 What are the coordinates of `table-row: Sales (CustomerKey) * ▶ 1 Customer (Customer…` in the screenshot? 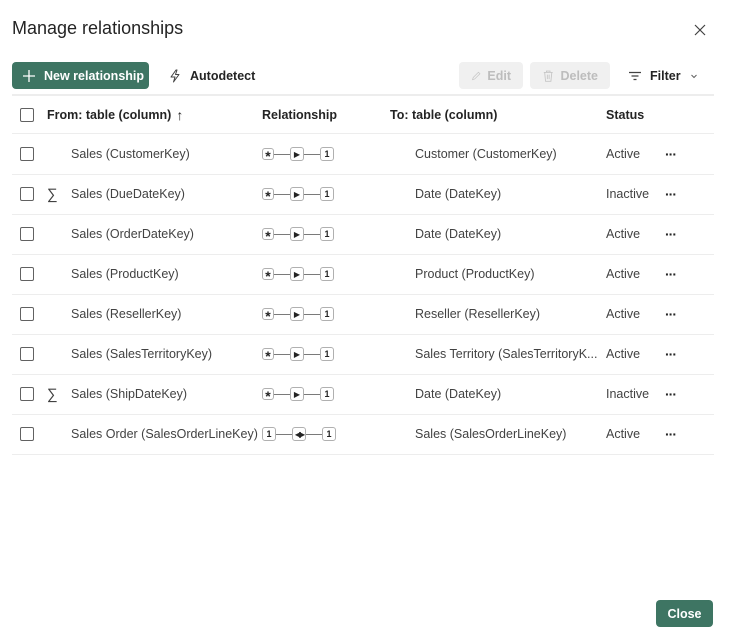 It's located at (363, 154).